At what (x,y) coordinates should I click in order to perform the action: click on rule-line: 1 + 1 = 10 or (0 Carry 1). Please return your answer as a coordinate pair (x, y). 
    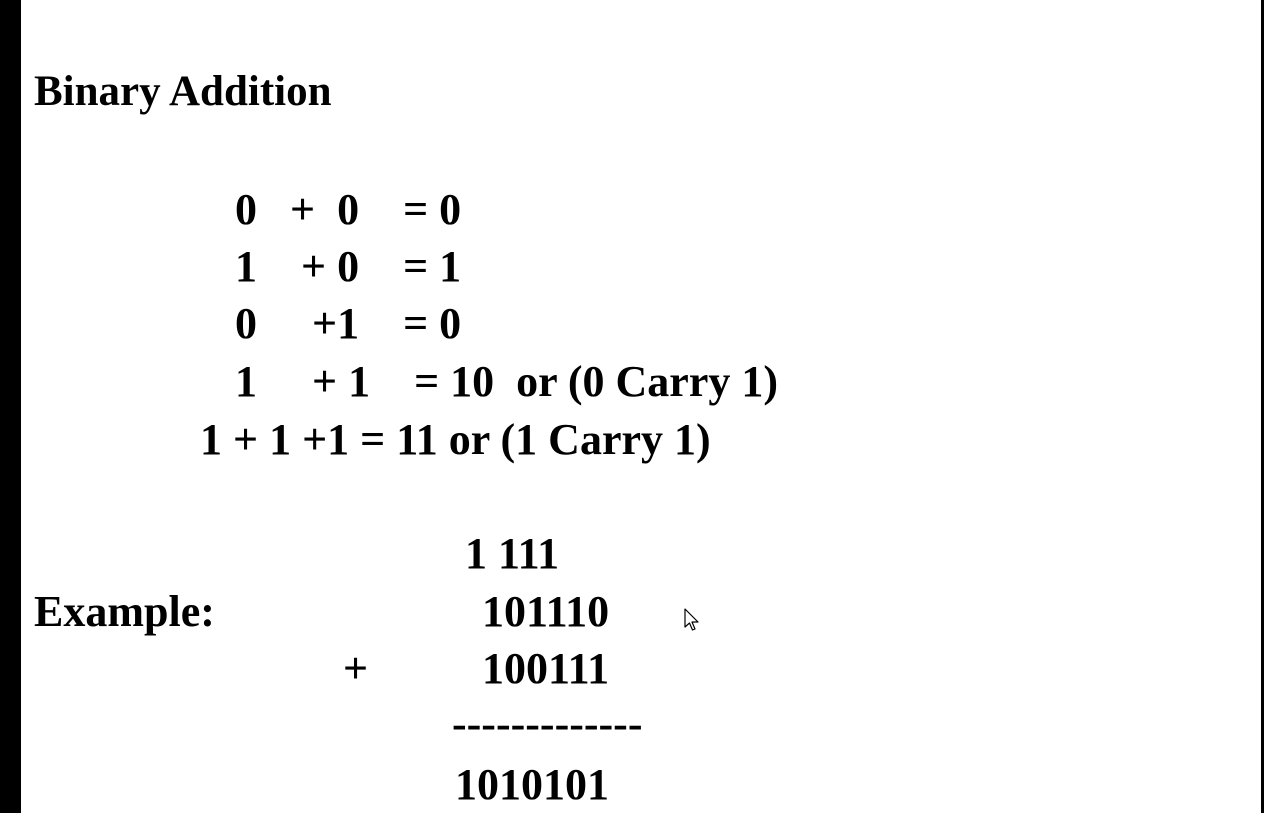
    Looking at the image, I should click on (507, 381).